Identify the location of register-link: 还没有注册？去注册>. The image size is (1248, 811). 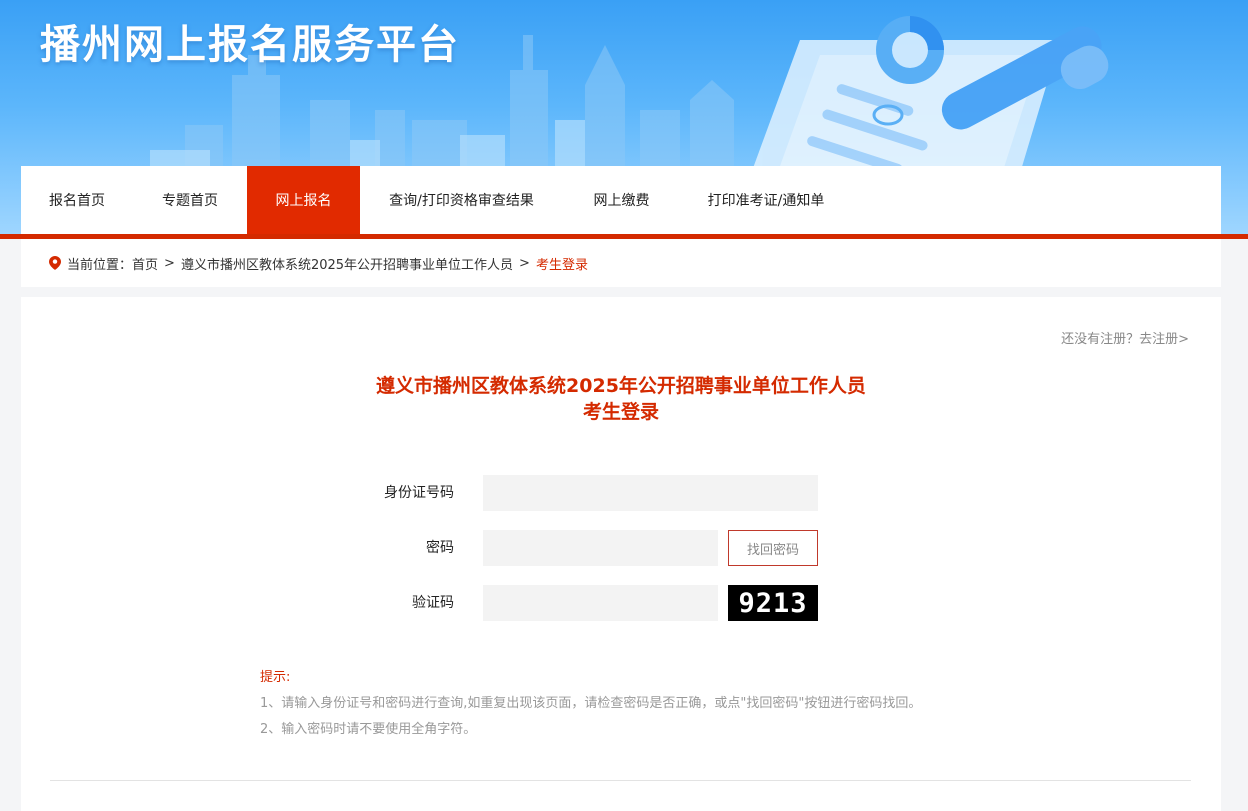
(1125, 337).